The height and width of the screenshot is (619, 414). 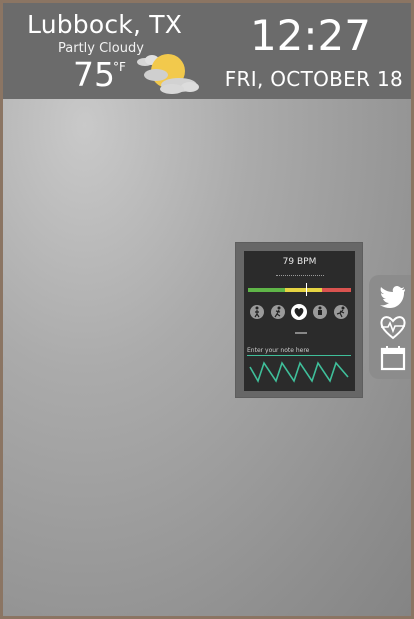 What do you see at coordinates (168, 74) in the screenshot?
I see `partly-cloudy-icon` at bounding box center [168, 74].